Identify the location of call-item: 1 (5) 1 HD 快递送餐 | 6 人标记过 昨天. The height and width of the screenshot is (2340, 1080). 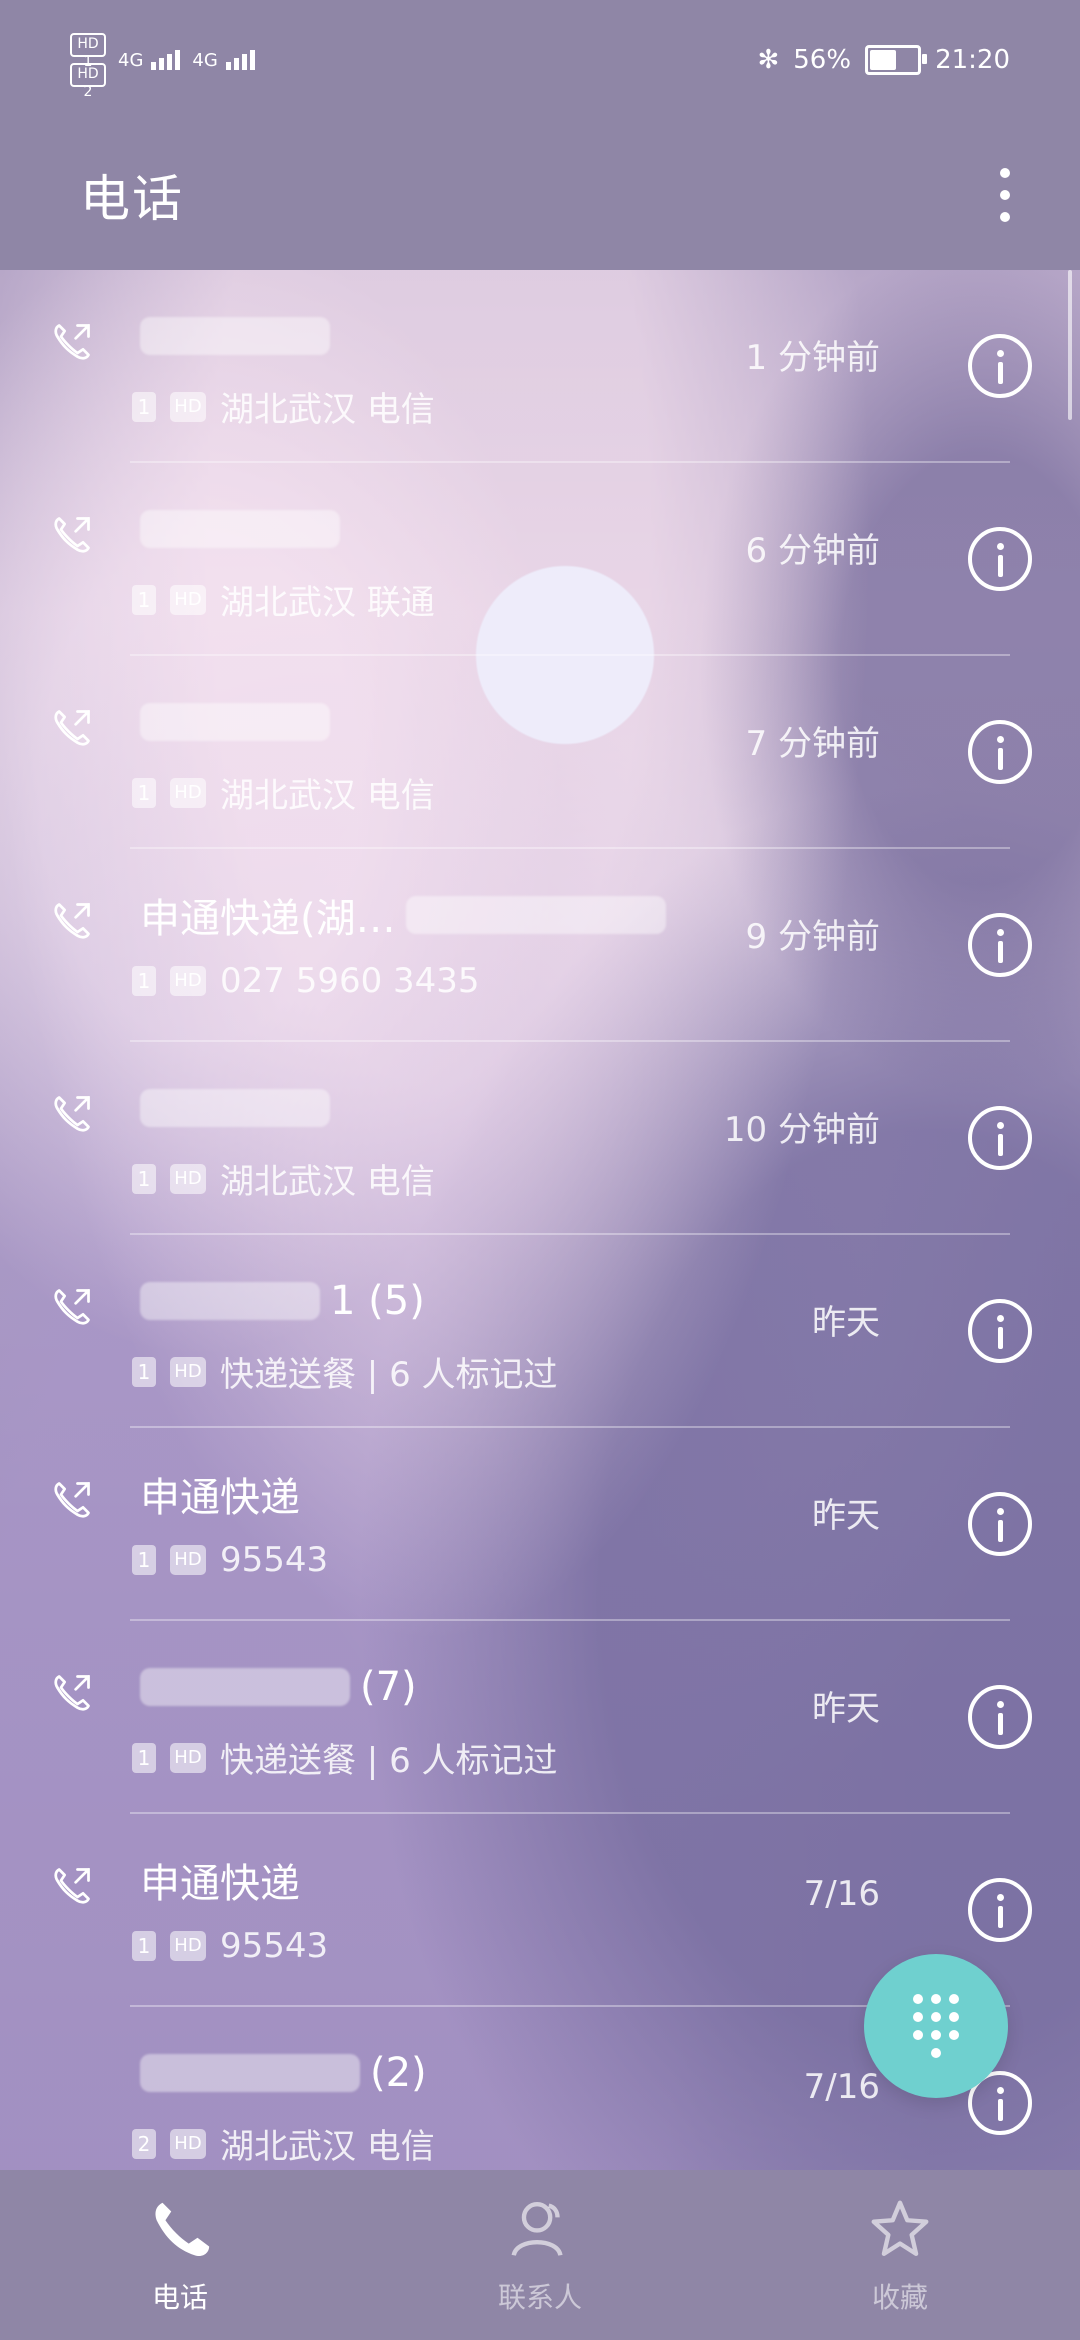
(540, 1331).